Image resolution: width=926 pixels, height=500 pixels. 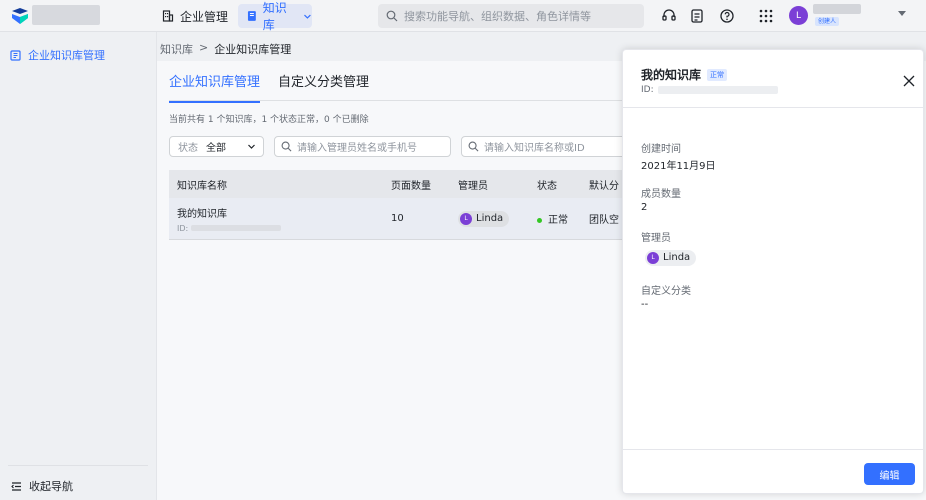 What do you see at coordinates (269, 120) in the screenshot?
I see `summary-text: 当前共有 1 个知识库，1 个状态正常，0 个已删除` at bounding box center [269, 120].